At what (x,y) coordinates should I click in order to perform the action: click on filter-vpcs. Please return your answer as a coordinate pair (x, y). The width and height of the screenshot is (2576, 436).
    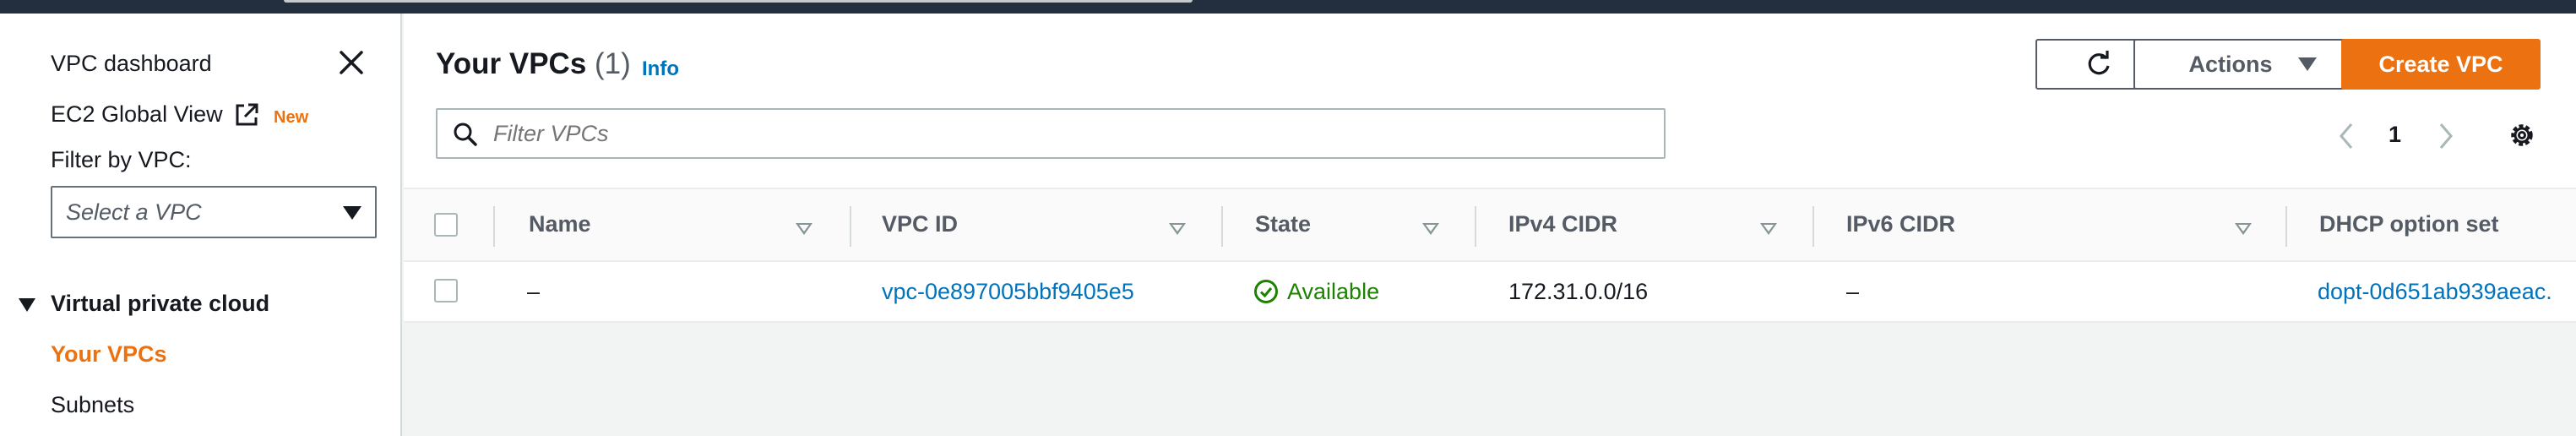
    Looking at the image, I should click on (1051, 133).